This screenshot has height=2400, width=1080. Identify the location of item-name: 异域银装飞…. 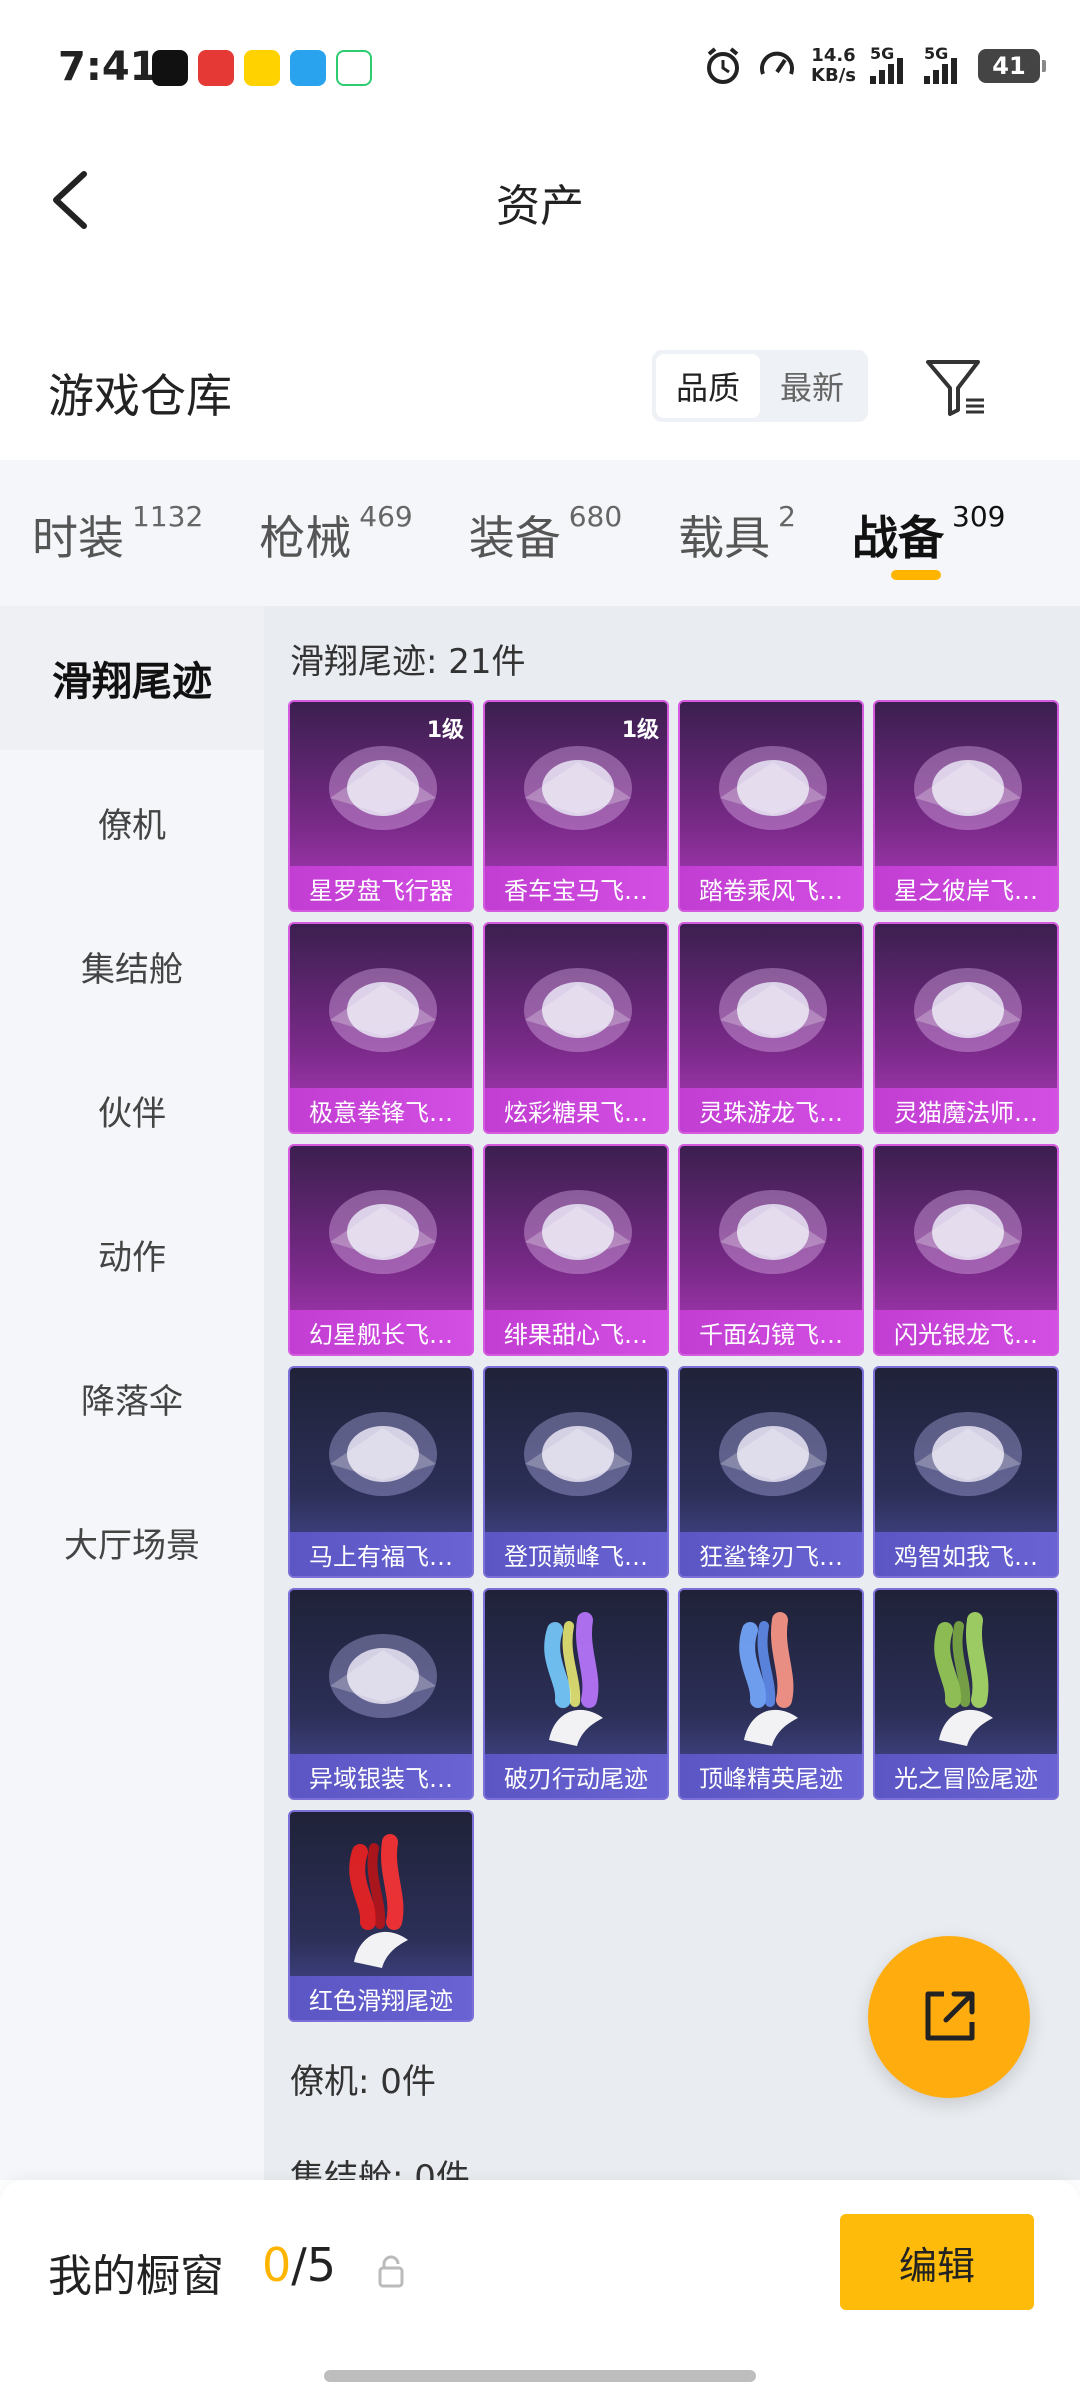
(381, 1776).